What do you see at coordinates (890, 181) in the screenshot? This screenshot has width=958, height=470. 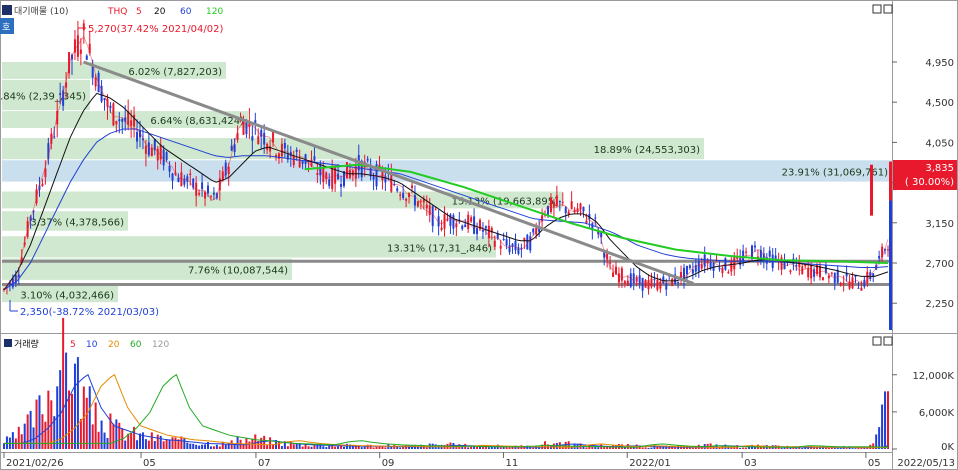 I see `price-range-strip-up` at bounding box center [890, 181].